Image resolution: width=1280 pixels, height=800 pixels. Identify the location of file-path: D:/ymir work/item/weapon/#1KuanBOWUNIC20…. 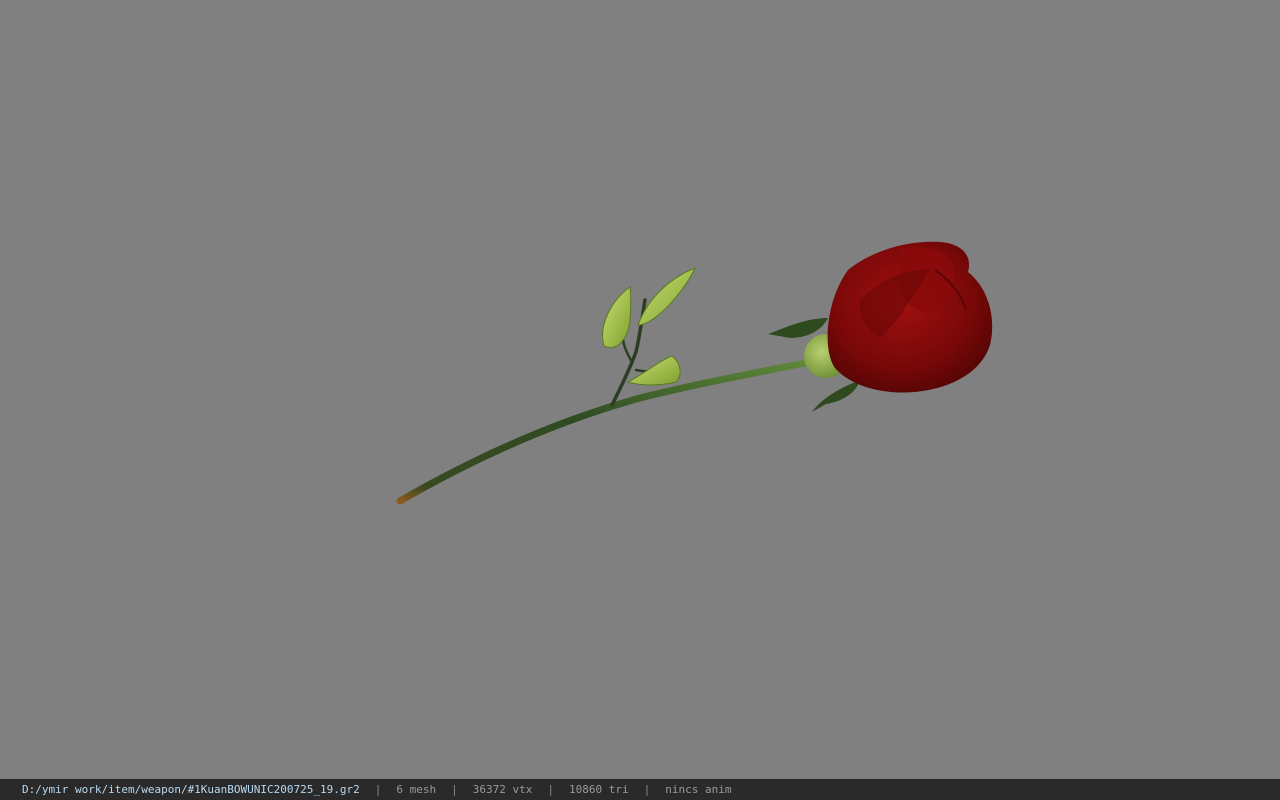
(191, 789).